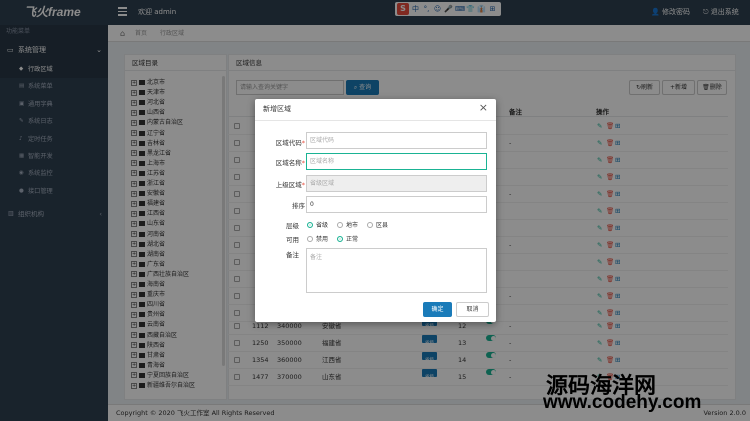 This screenshot has height=421, width=750. What do you see at coordinates (347, 238) in the screenshot?
I see `enabled-radio-normal: 正常` at bounding box center [347, 238].